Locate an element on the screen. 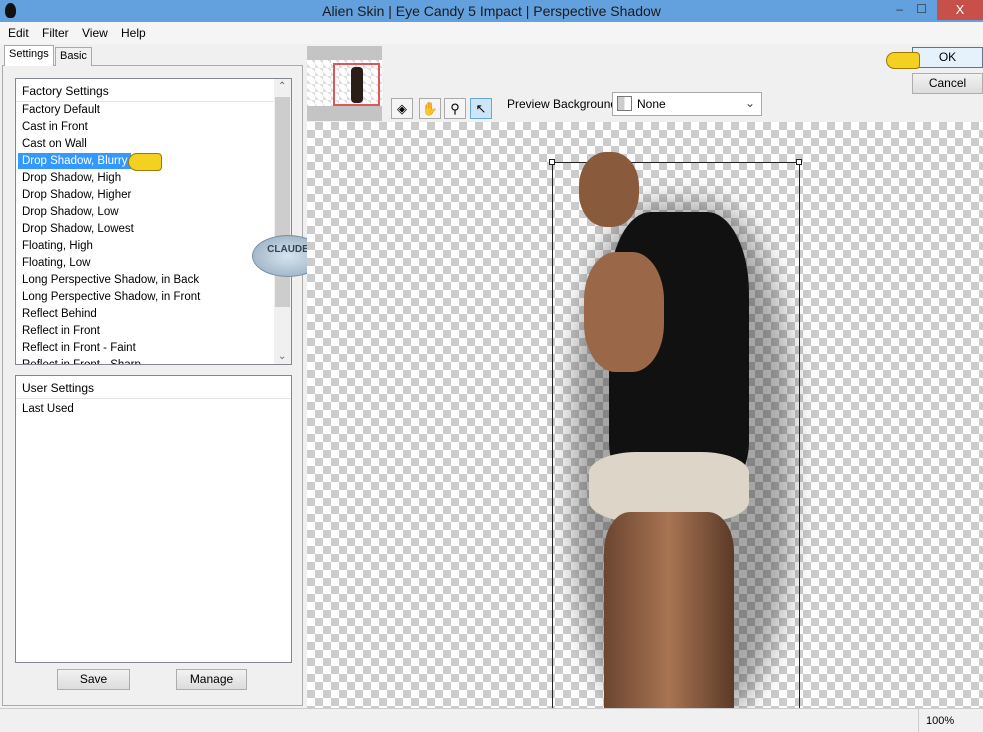 This screenshot has height=732, width=983. cancel-button: Cancel is located at coordinates (947, 83).